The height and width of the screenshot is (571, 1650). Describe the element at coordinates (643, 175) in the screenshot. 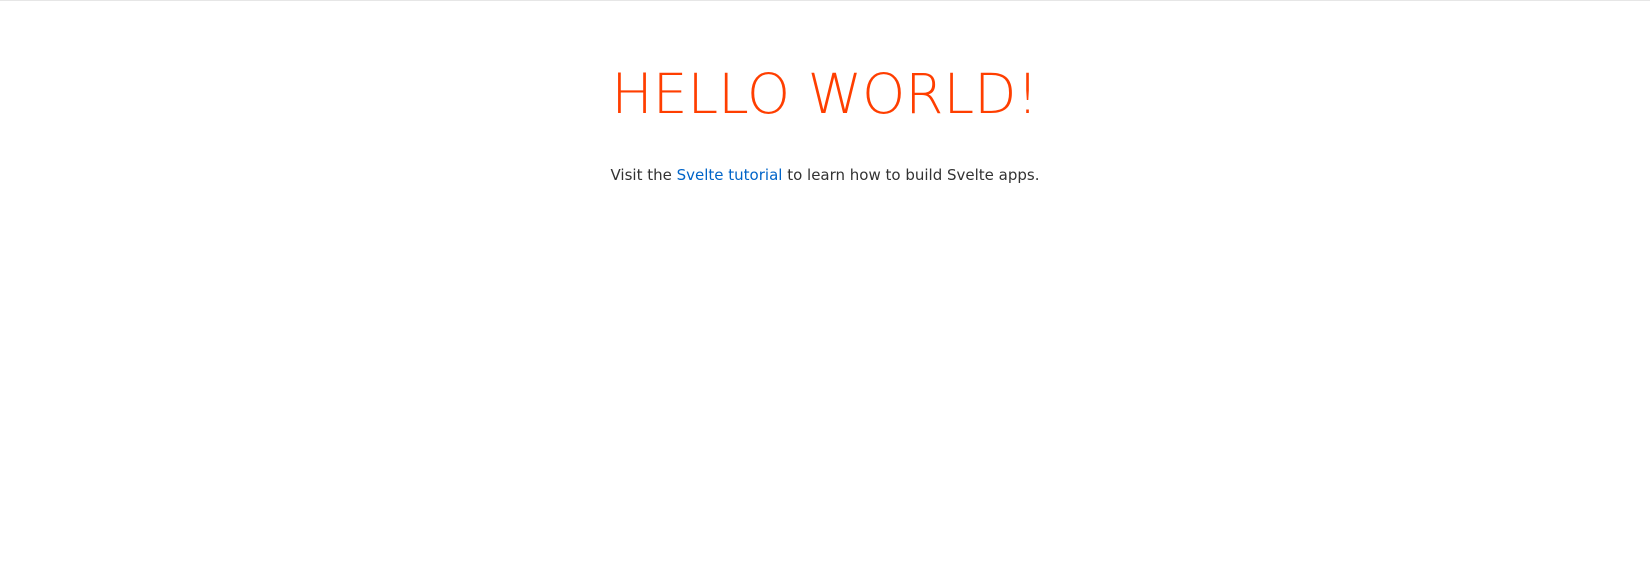

I see `intro-prefix: Visit the` at that location.